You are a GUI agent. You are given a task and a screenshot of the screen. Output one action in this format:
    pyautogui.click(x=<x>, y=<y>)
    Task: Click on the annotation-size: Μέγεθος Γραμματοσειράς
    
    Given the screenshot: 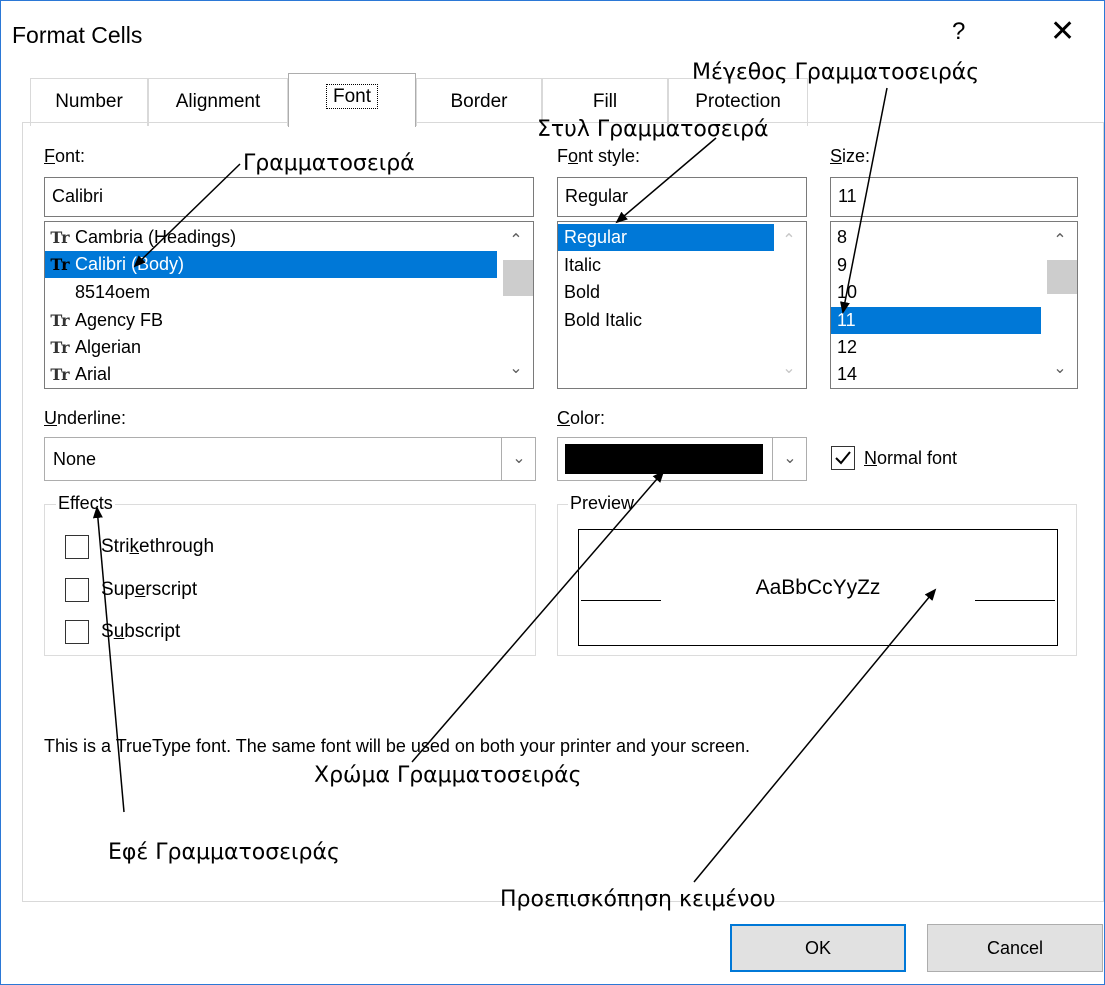 What is the action you would take?
    pyautogui.click(x=836, y=72)
    